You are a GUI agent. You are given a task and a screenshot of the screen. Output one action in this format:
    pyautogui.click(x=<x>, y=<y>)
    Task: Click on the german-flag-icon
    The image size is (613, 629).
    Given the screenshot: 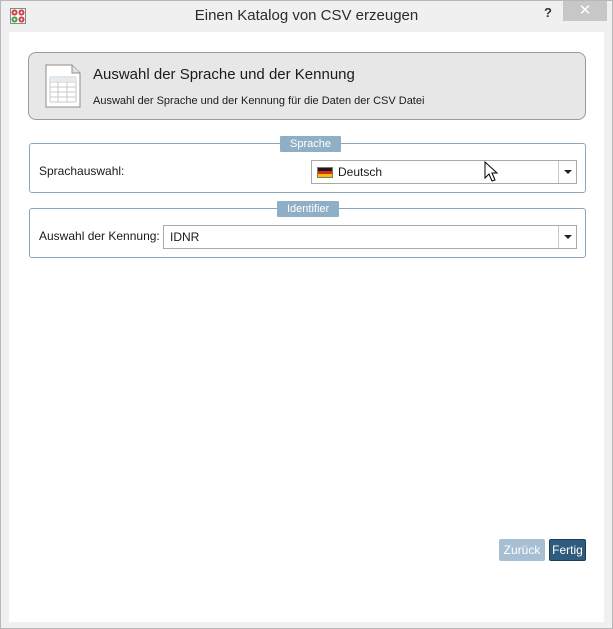 What is the action you would take?
    pyautogui.click(x=325, y=172)
    